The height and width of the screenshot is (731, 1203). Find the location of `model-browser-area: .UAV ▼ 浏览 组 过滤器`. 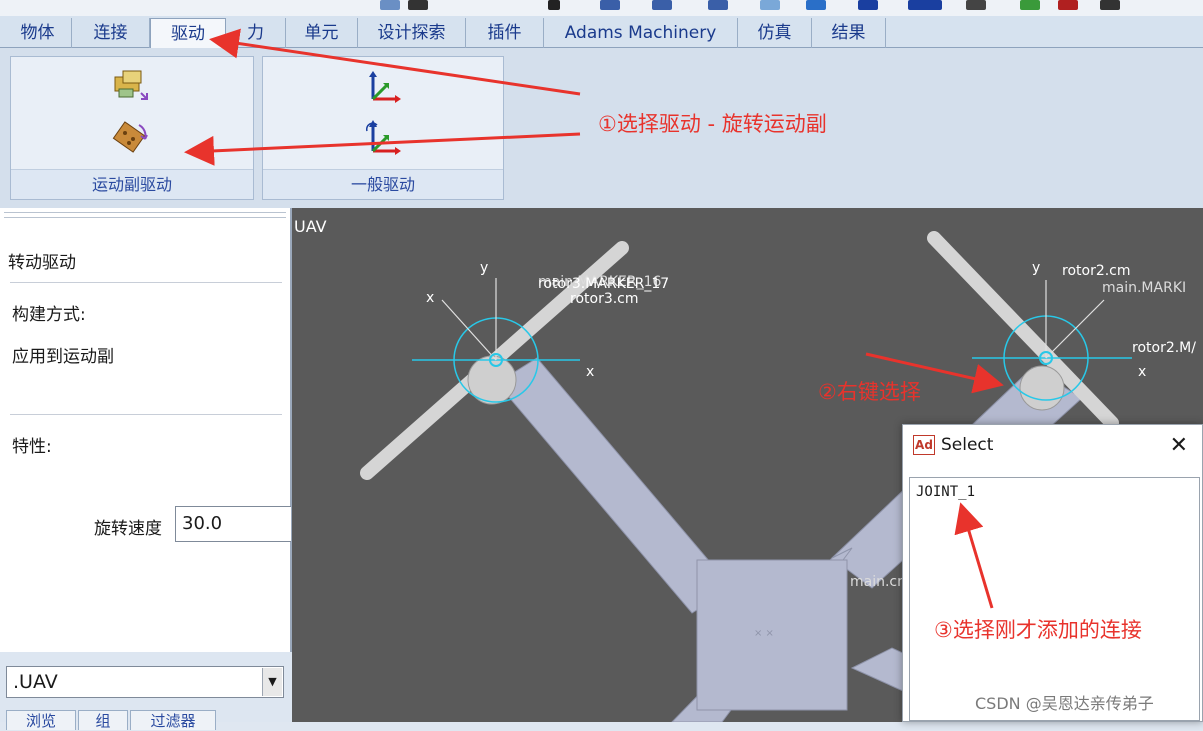

model-browser-area: .UAV ▼ 浏览 组 过滤器 is located at coordinates (146, 691).